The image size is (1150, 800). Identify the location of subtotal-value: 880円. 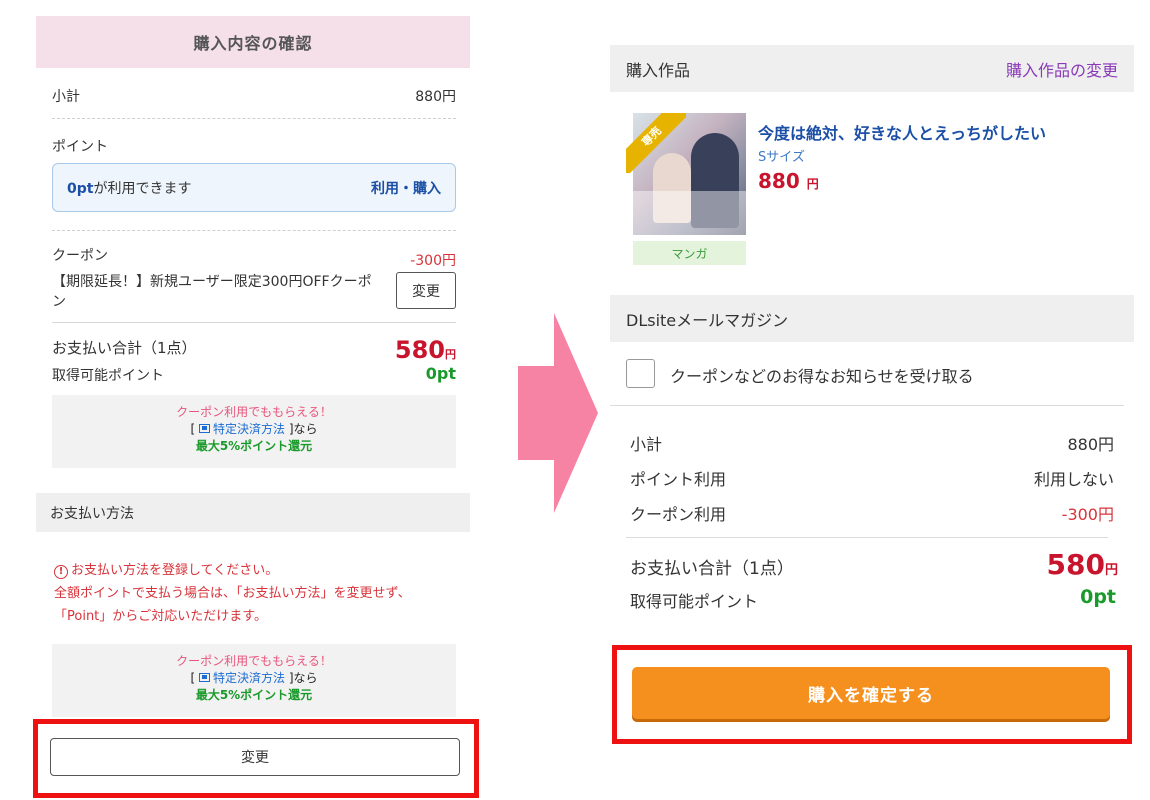
(435, 97).